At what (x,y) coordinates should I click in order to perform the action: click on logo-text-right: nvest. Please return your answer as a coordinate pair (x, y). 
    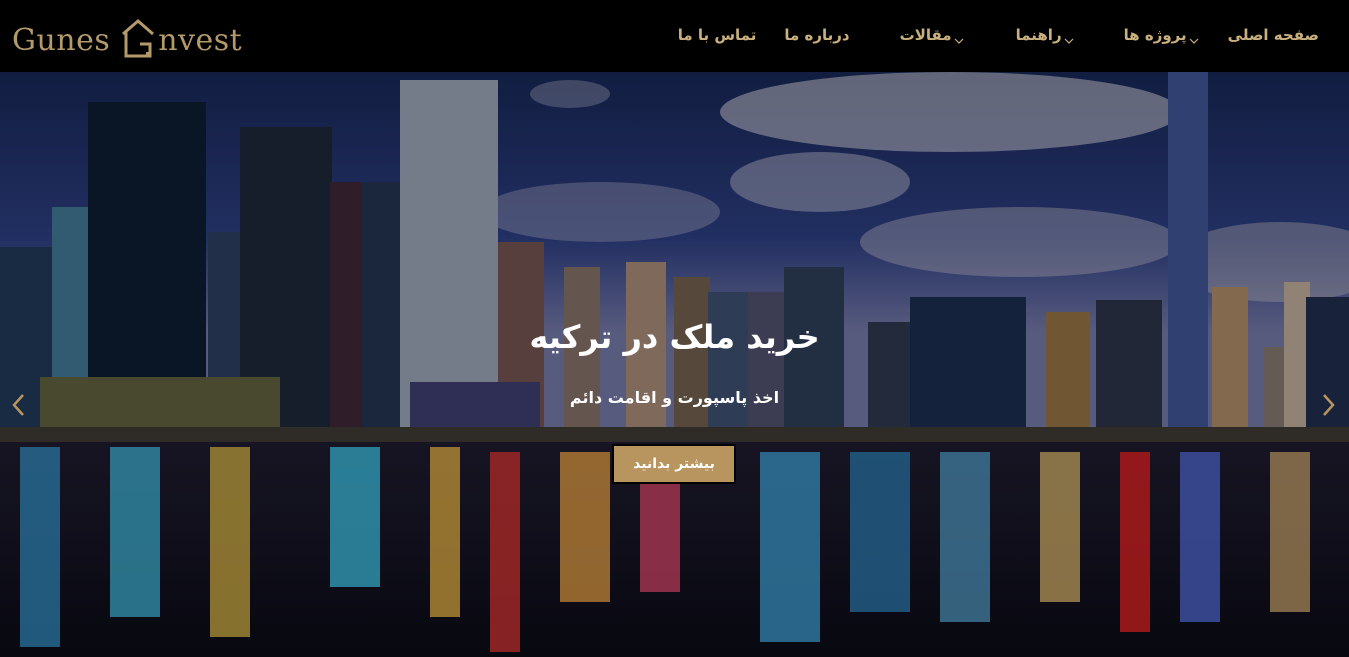
    Looking at the image, I should click on (200, 40).